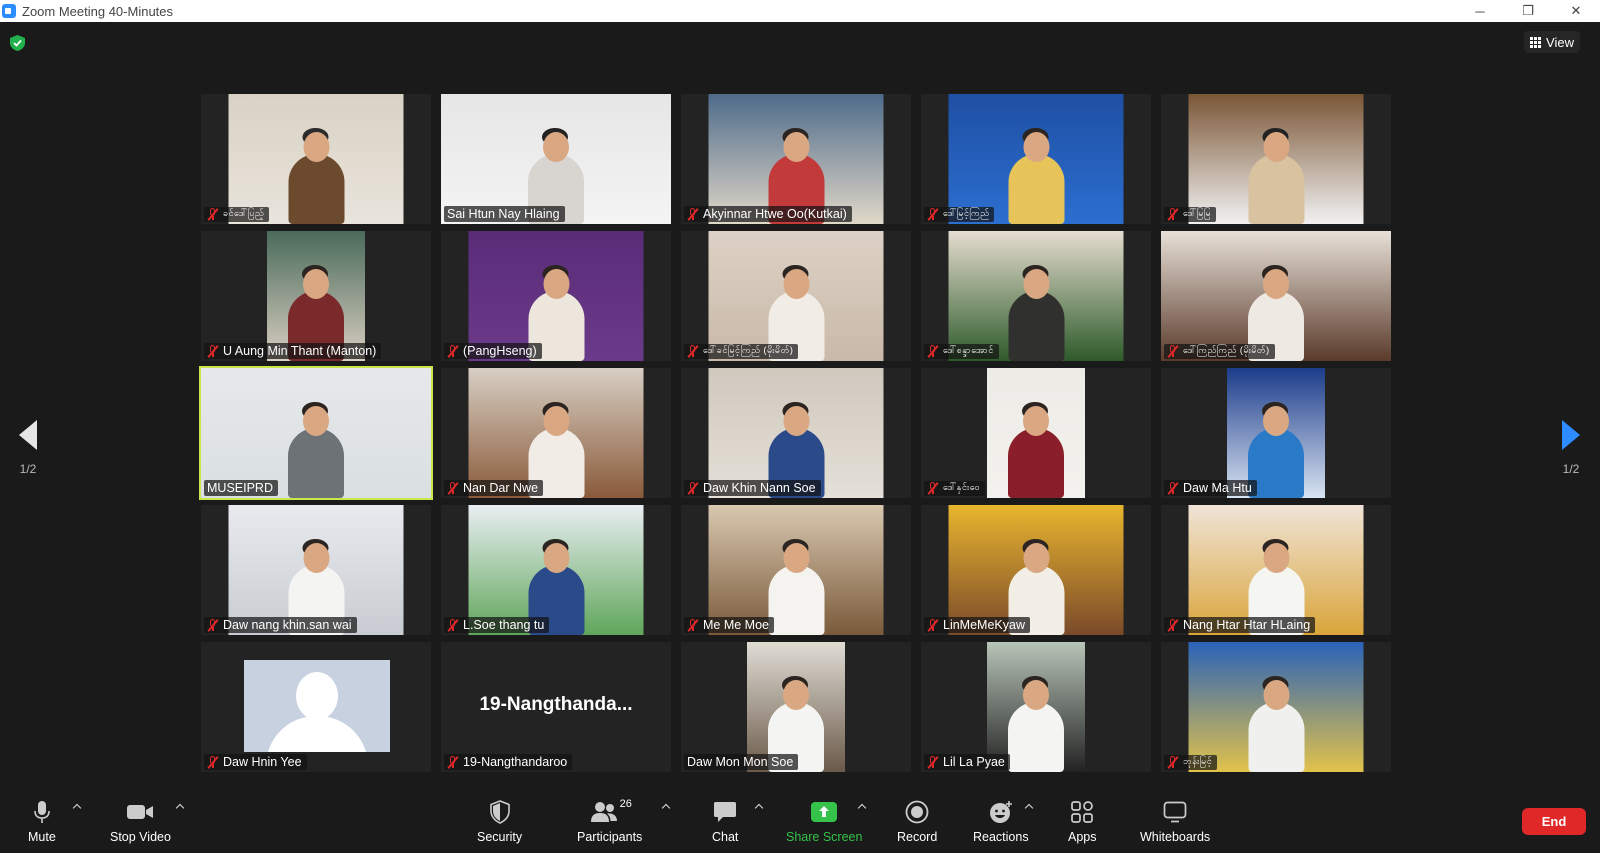 The image size is (1600, 853). I want to click on participant-tile: (PangHseng), so click(556, 296).